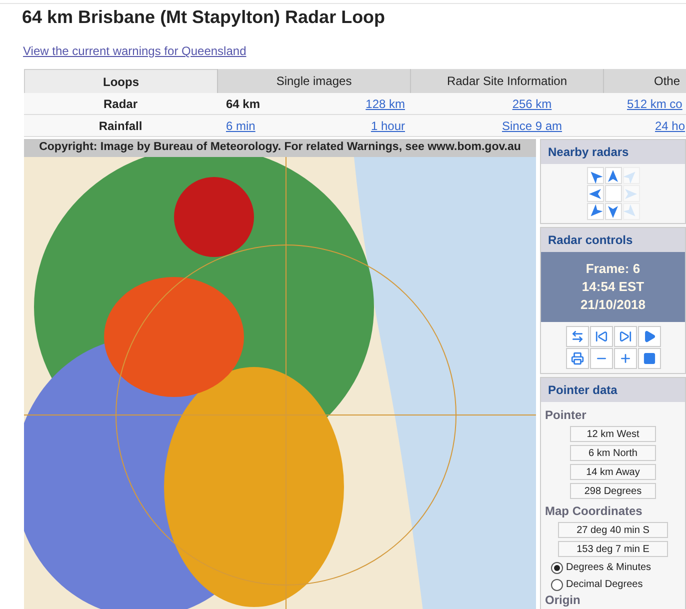 Image resolution: width=686 pixels, height=609 pixels. I want to click on stop-icon, so click(649, 358).